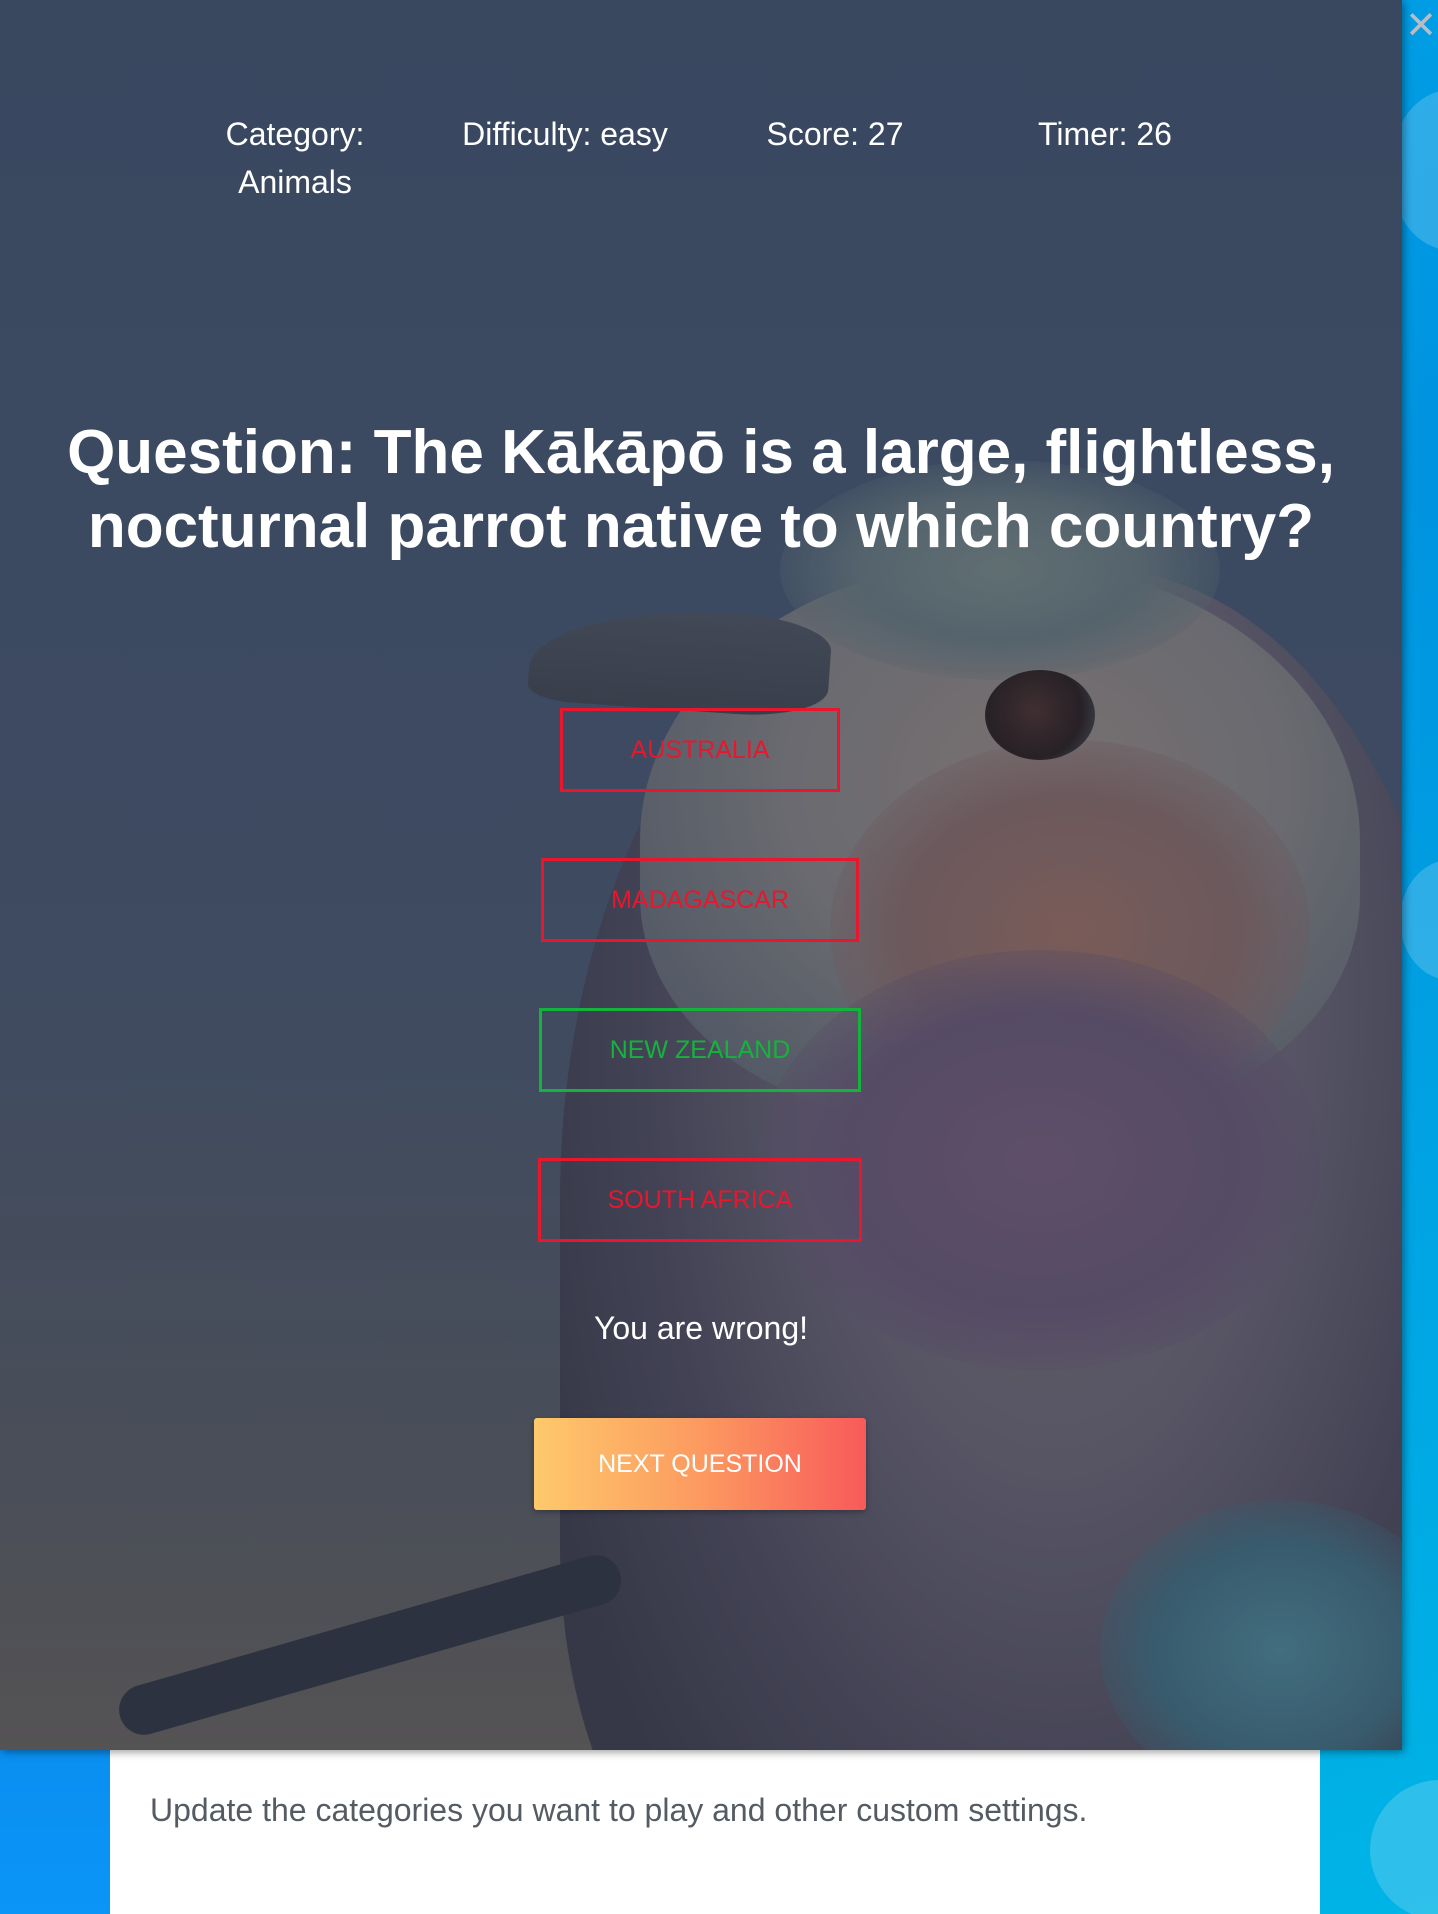 This screenshot has width=1438, height=1914. Describe the element at coordinates (55, 1831) in the screenshot. I see `left-strip` at that location.